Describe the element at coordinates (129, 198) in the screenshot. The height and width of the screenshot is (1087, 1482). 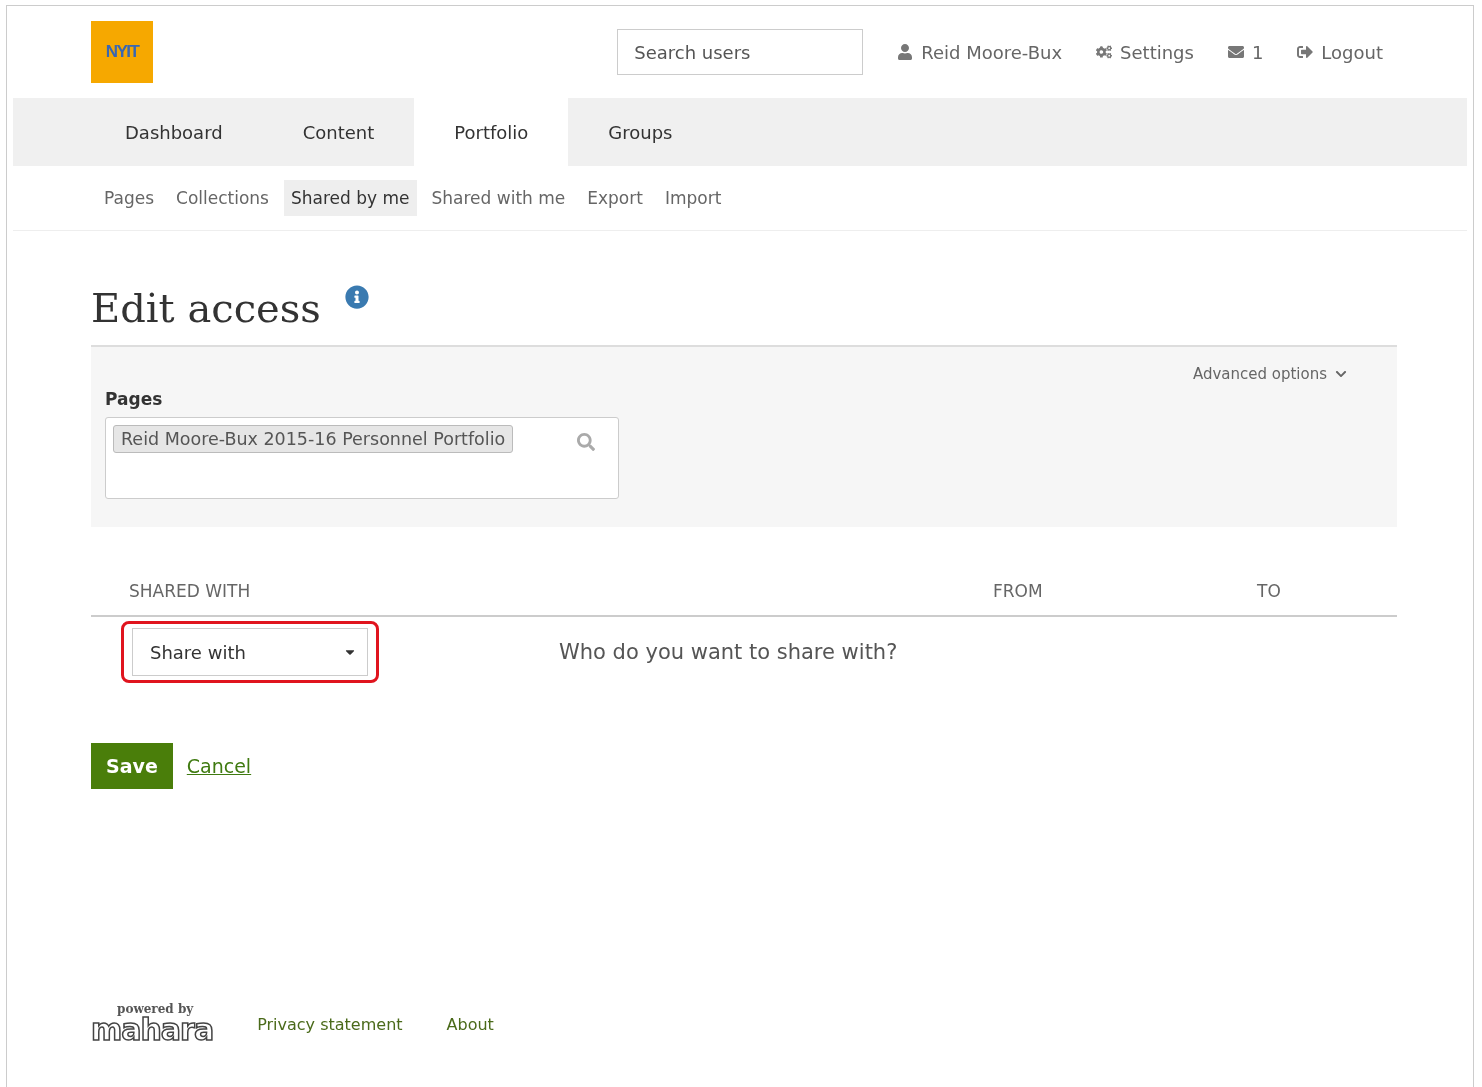
I see `sub-nav-tab: Pages` at that location.